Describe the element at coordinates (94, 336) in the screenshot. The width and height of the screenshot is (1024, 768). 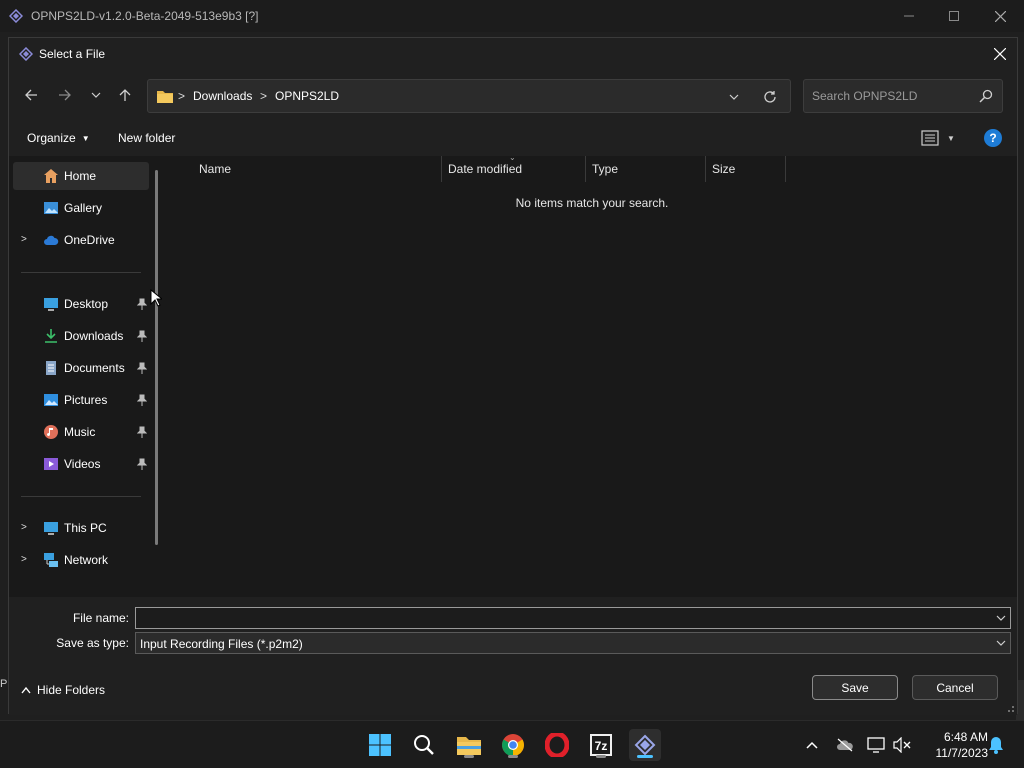
I see `nav-label: Downloads` at that location.